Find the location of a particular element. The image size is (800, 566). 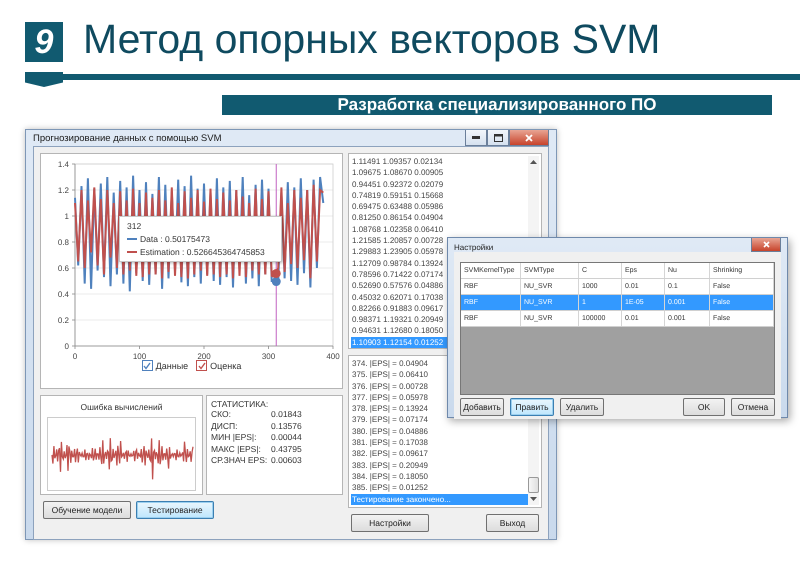

list-item: 383. |EPS| = 0.20949 is located at coordinates (439, 465).